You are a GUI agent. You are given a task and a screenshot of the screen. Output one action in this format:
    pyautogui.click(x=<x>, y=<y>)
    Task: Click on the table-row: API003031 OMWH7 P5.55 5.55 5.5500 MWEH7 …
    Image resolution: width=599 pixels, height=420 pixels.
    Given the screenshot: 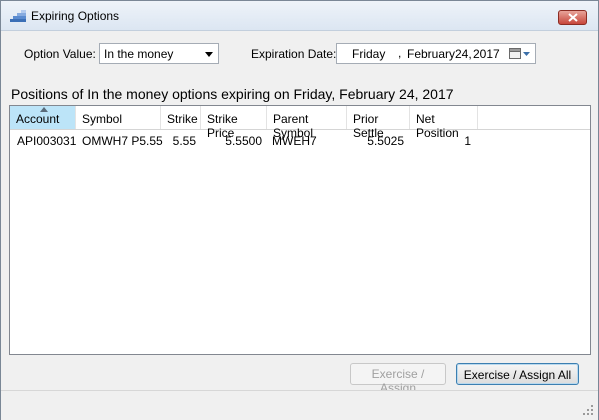 What is the action you would take?
    pyautogui.click(x=300, y=141)
    